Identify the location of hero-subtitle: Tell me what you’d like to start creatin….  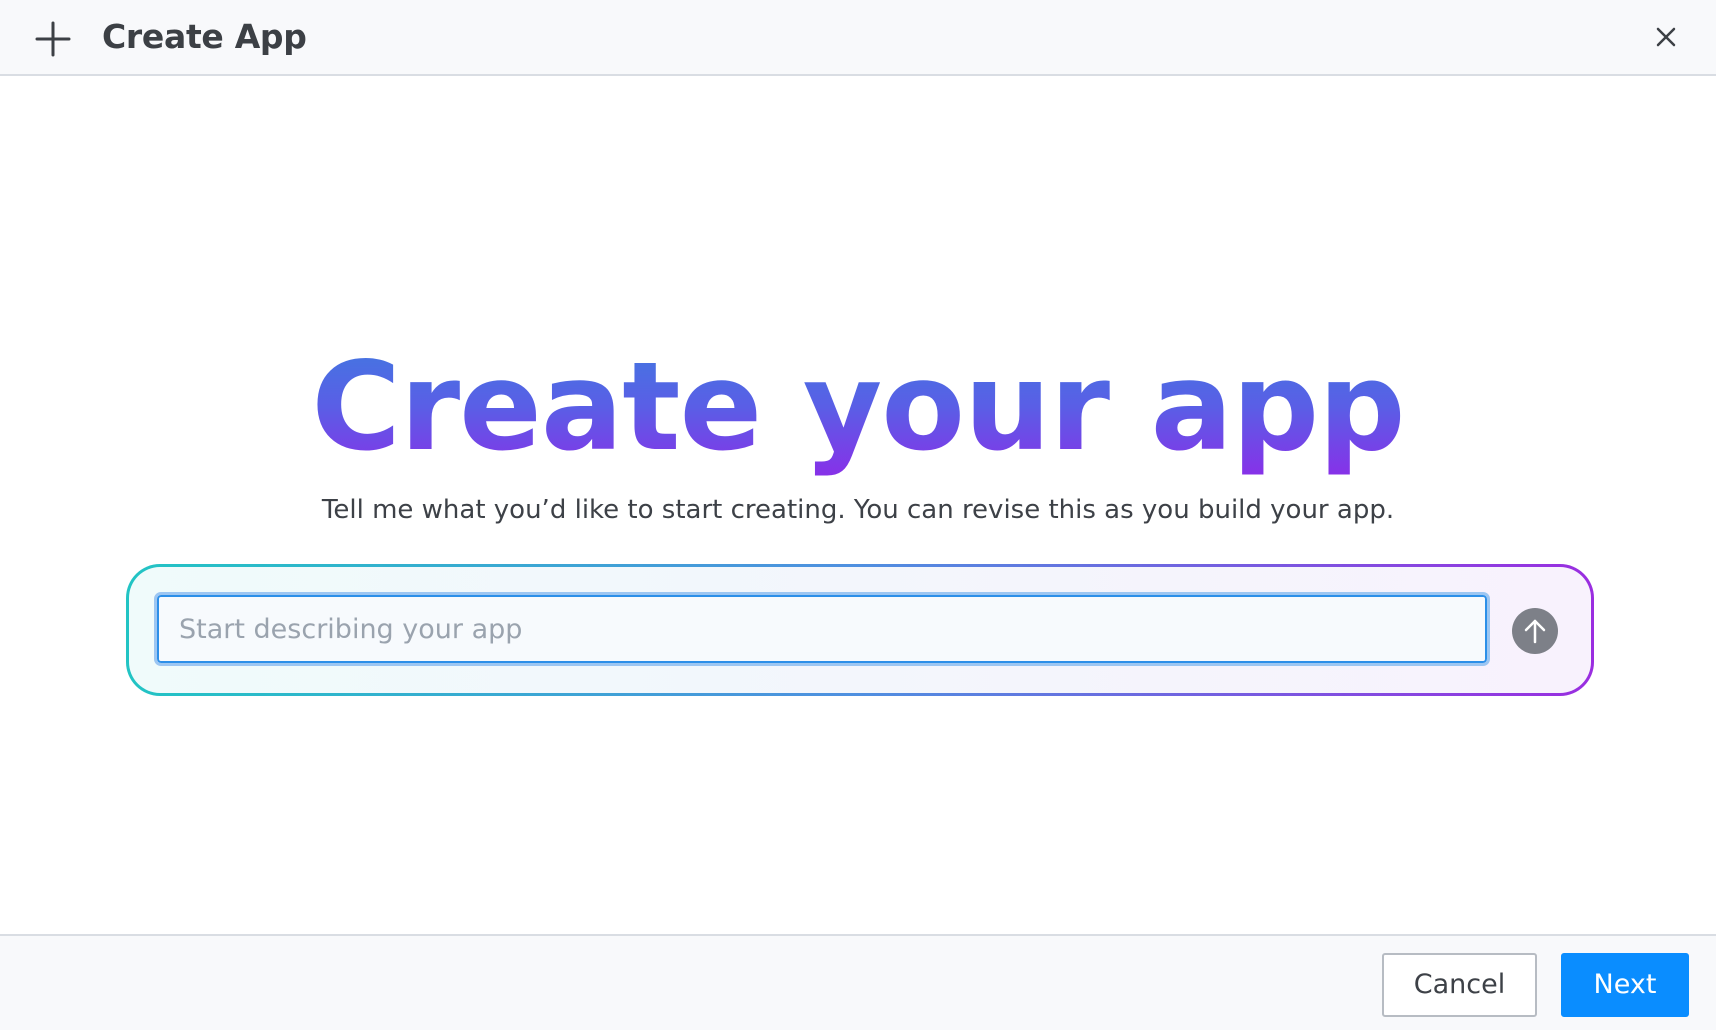
(858, 510).